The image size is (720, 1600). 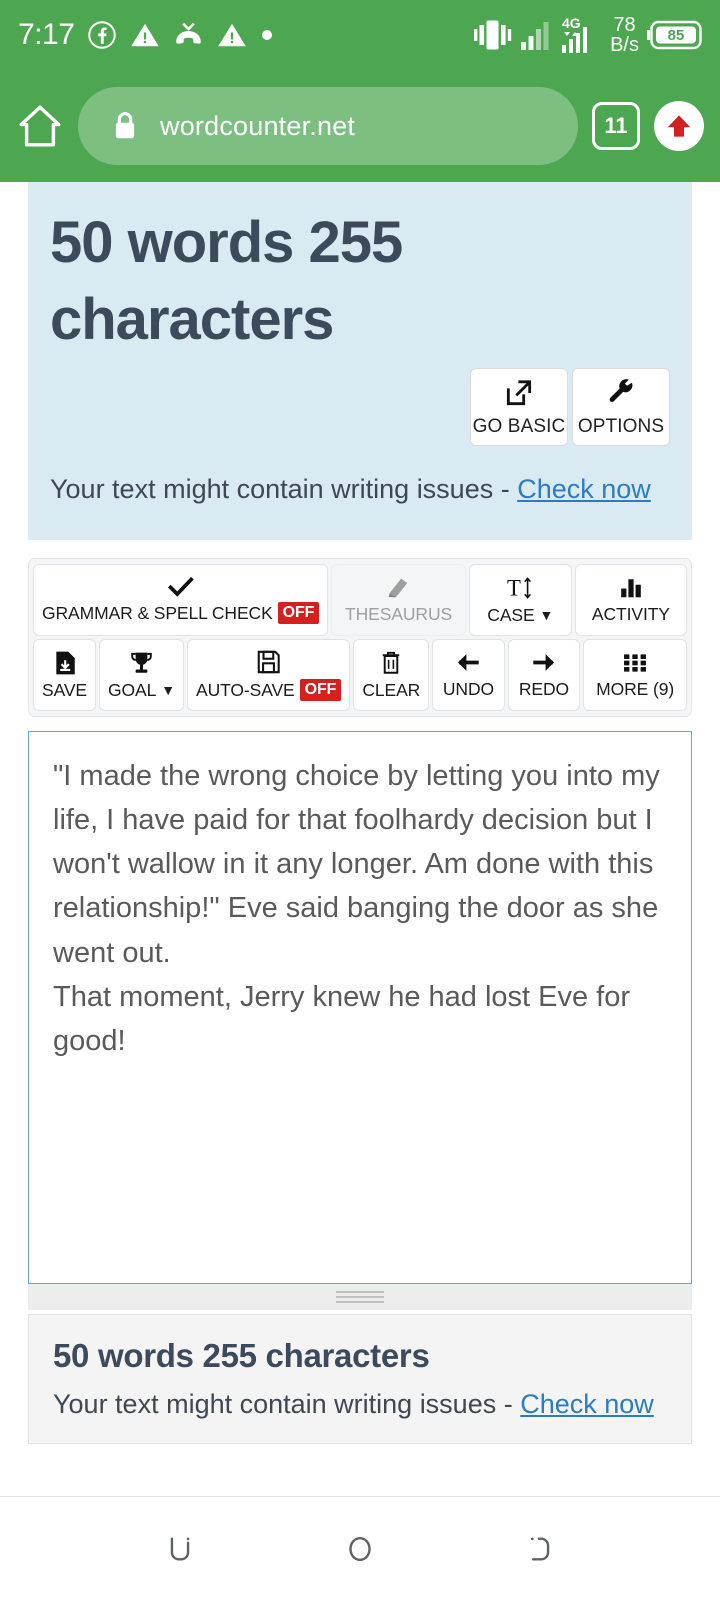 I want to click on thesaurus-label: THESAURUS, so click(x=399, y=613).